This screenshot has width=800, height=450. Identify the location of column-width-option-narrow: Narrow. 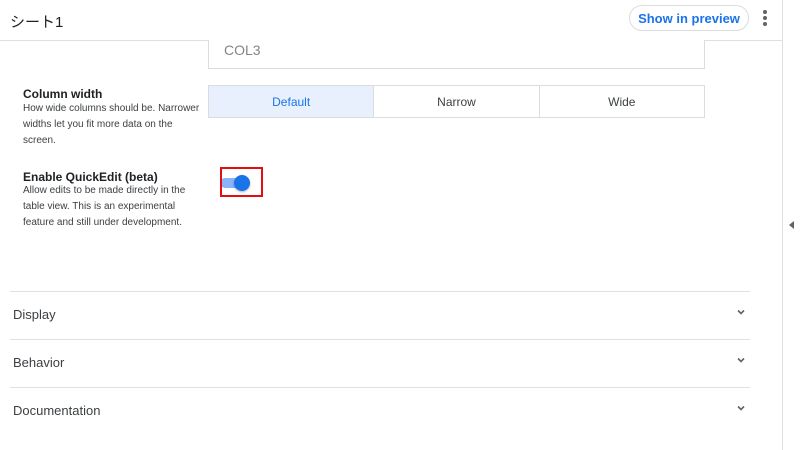
(457, 101).